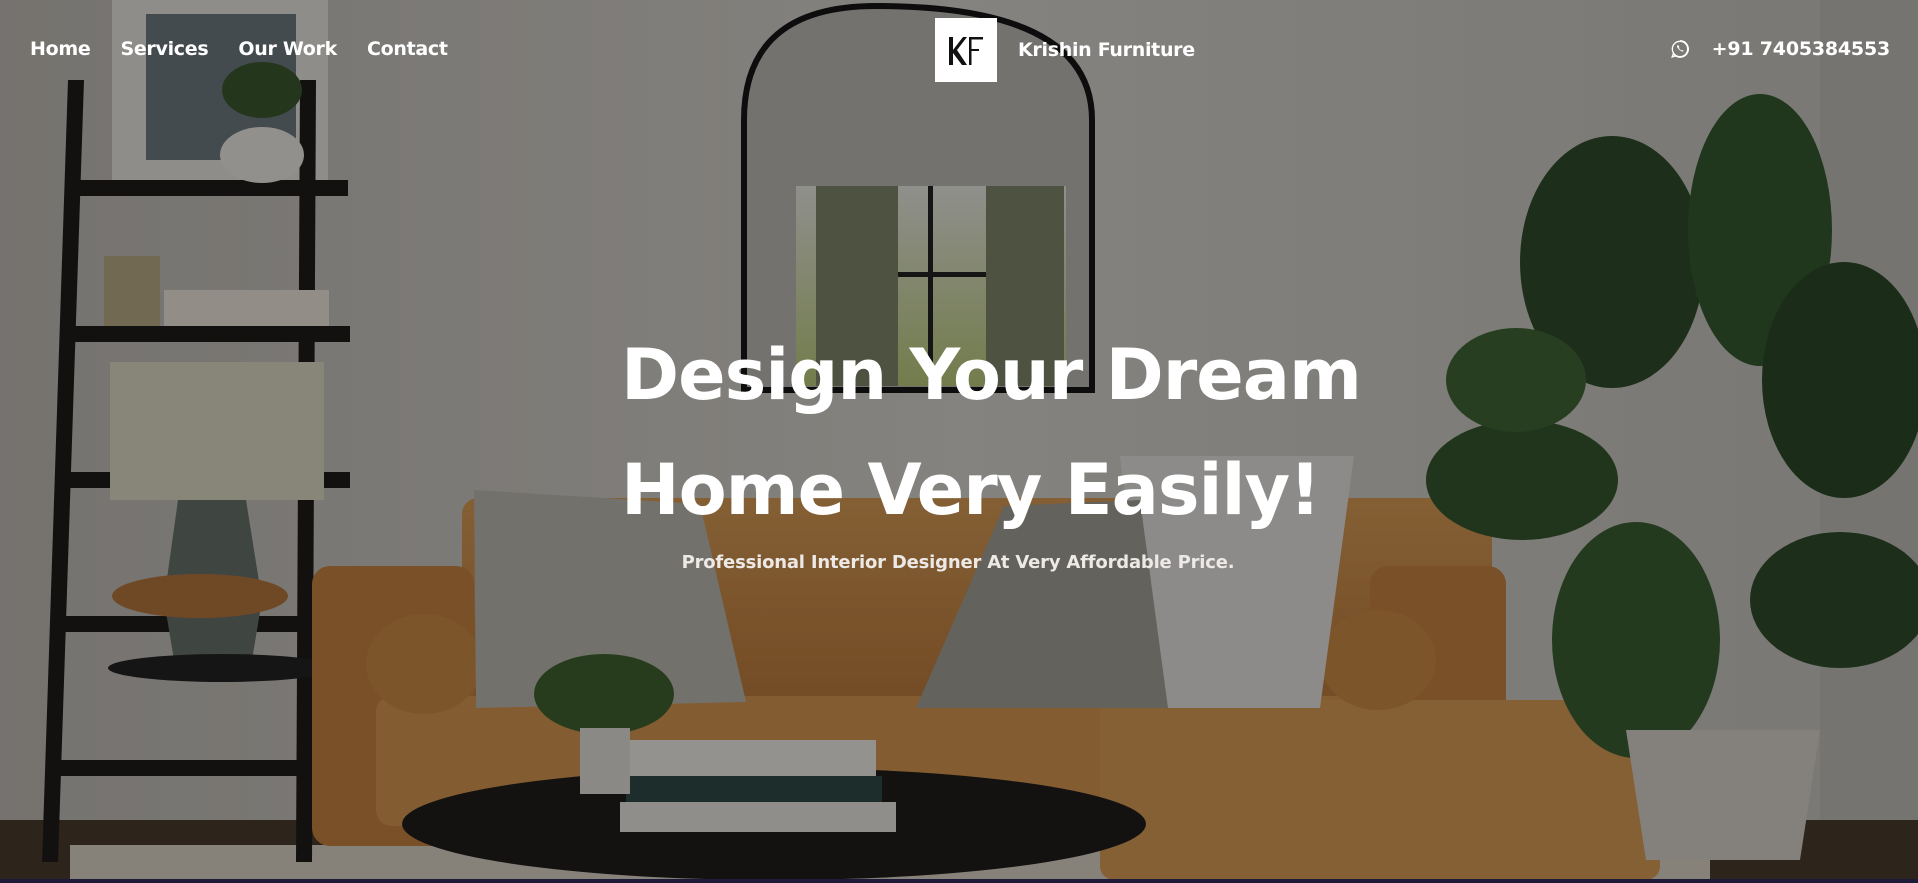 The width and height of the screenshot is (1918, 883). What do you see at coordinates (287, 49) in the screenshot?
I see `nav-link-our-work: Our Work` at bounding box center [287, 49].